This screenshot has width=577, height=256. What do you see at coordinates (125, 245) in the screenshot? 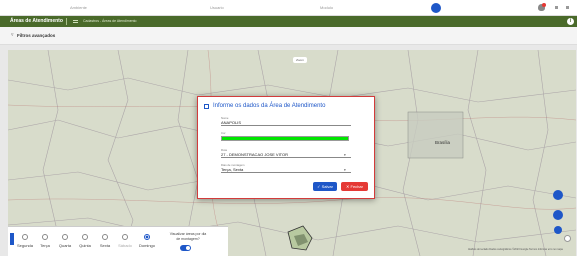
I see `day-label: Sábado` at bounding box center [125, 245].